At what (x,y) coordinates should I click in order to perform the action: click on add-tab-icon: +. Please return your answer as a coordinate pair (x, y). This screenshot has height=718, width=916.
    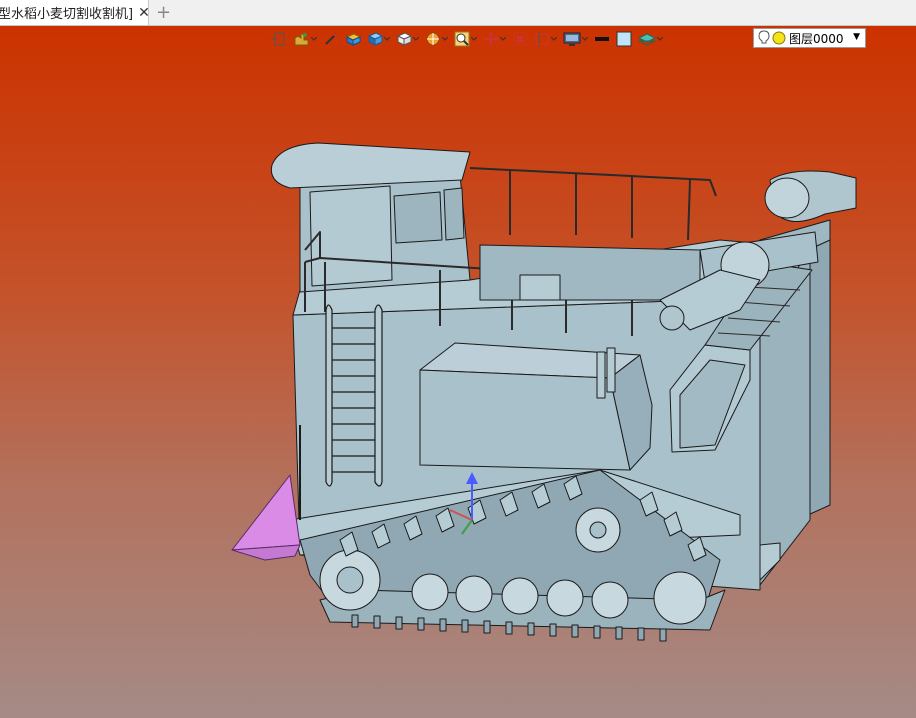
    Looking at the image, I should click on (163, 12).